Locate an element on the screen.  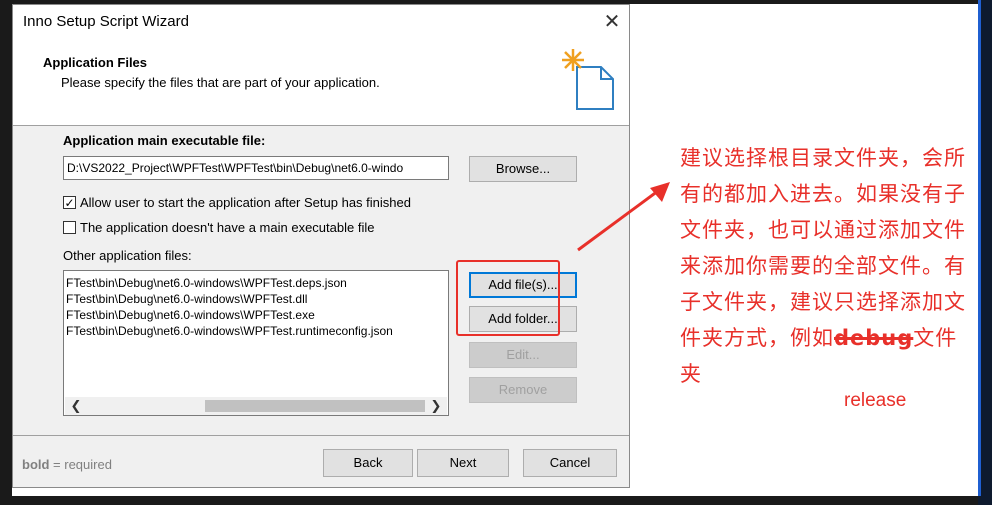
footer-divider is located at coordinates (321, 435).